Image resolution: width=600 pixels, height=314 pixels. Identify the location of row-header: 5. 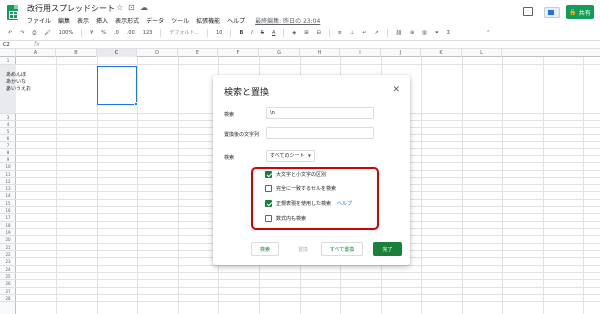
(8, 131).